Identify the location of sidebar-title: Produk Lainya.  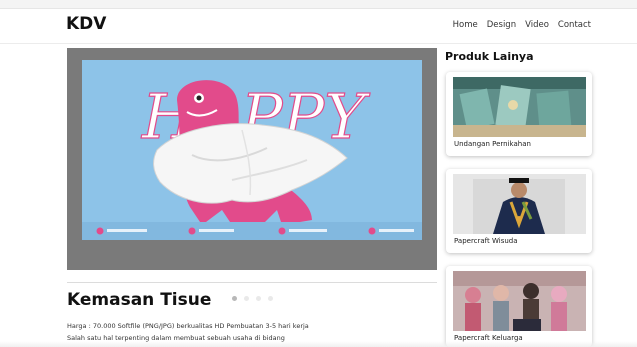
(489, 56).